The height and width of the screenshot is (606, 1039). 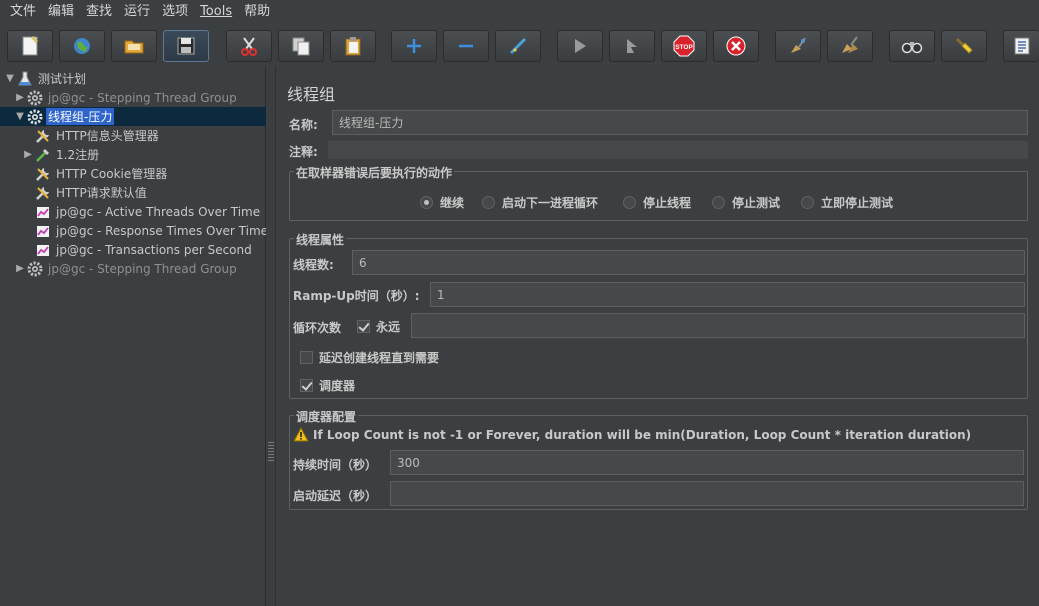 What do you see at coordinates (216, 12) in the screenshot?
I see `menu-tools: Tools` at bounding box center [216, 12].